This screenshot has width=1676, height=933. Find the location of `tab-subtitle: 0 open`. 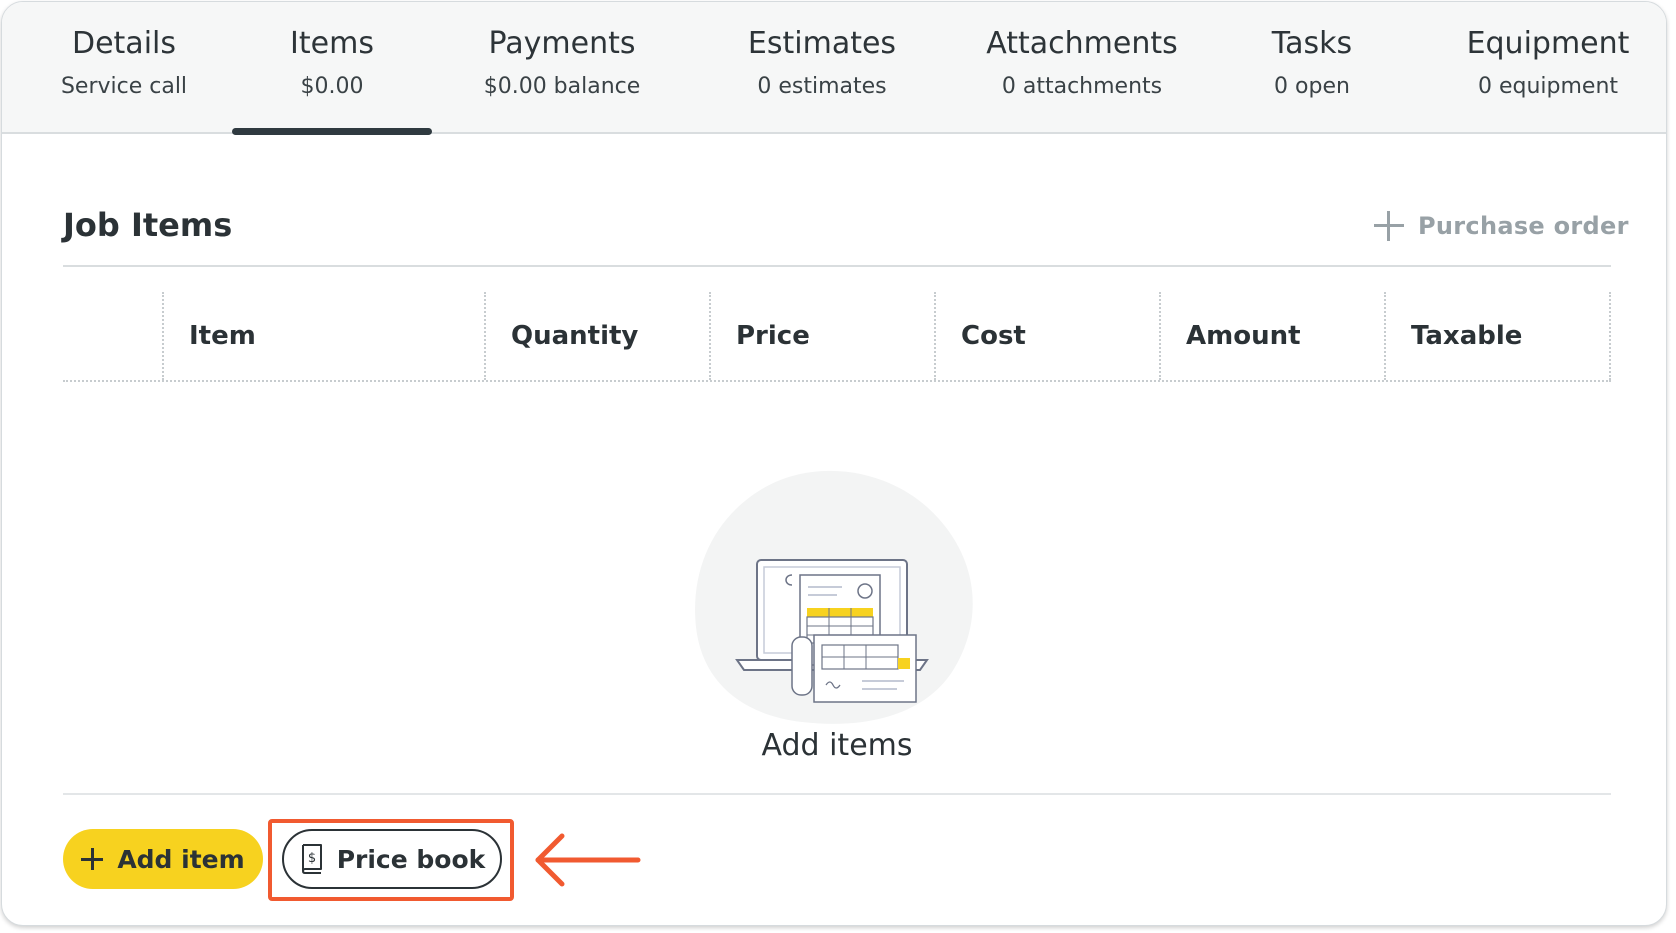

tab-subtitle: 0 open is located at coordinates (1312, 86).